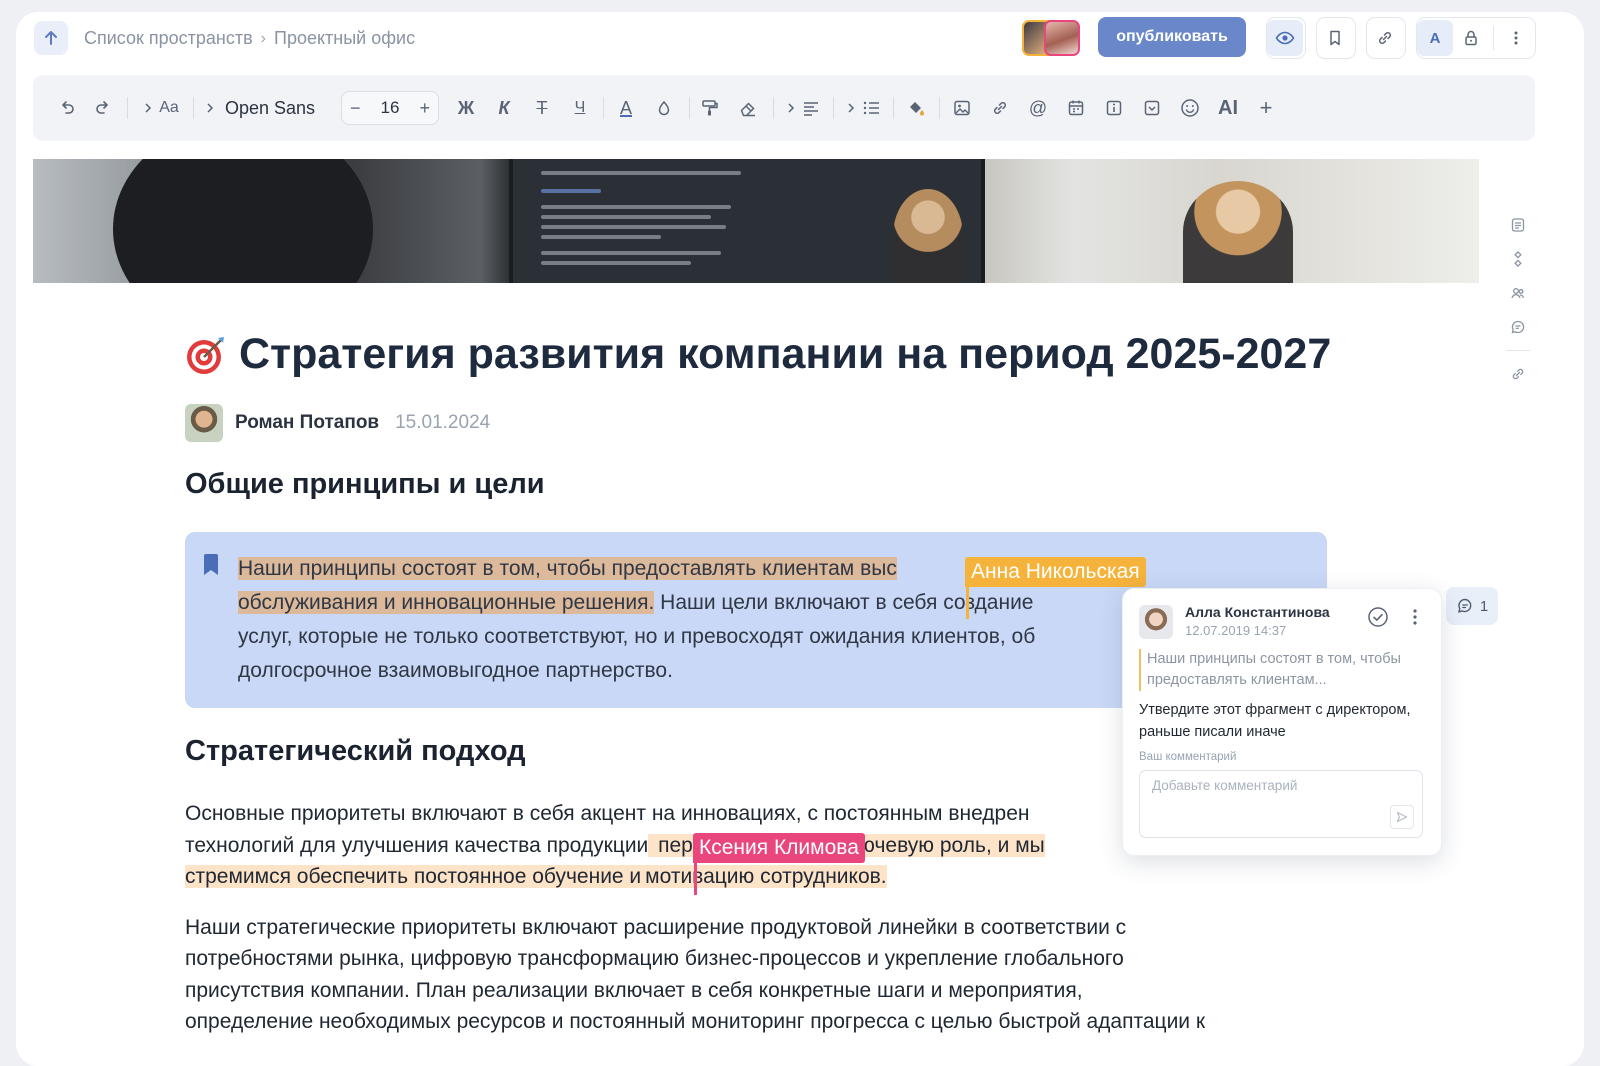 This screenshot has width=1600, height=1066. I want to click on font-size-stepper: − 16 +, so click(390, 108).